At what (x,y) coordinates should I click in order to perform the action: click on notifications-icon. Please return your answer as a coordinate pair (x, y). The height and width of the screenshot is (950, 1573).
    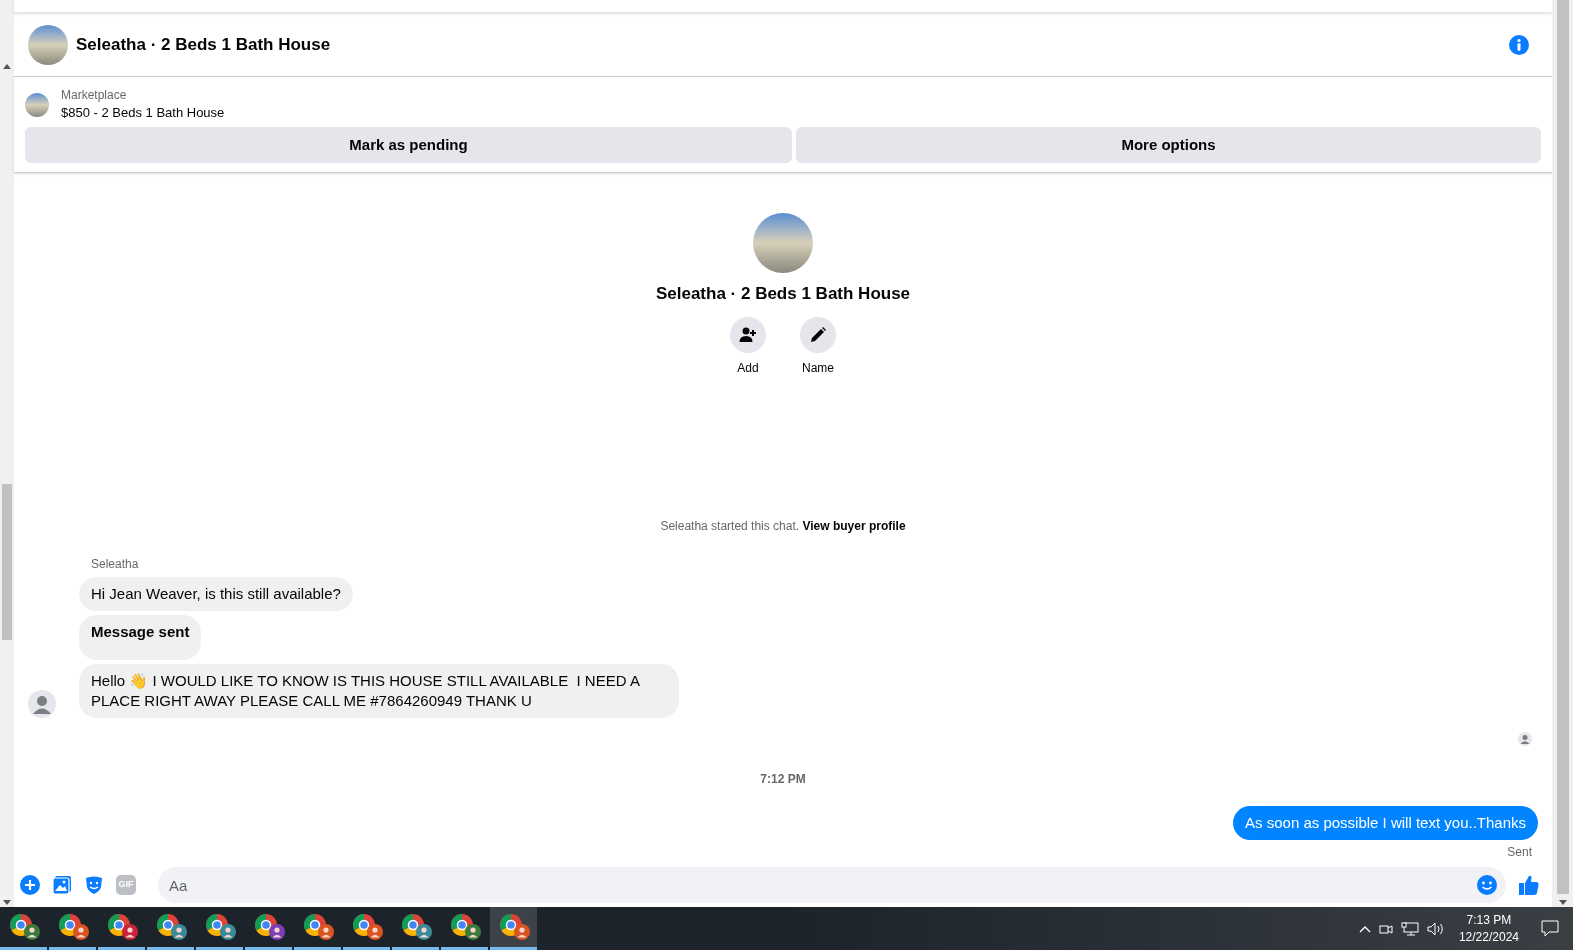
    Looking at the image, I should click on (1550, 928).